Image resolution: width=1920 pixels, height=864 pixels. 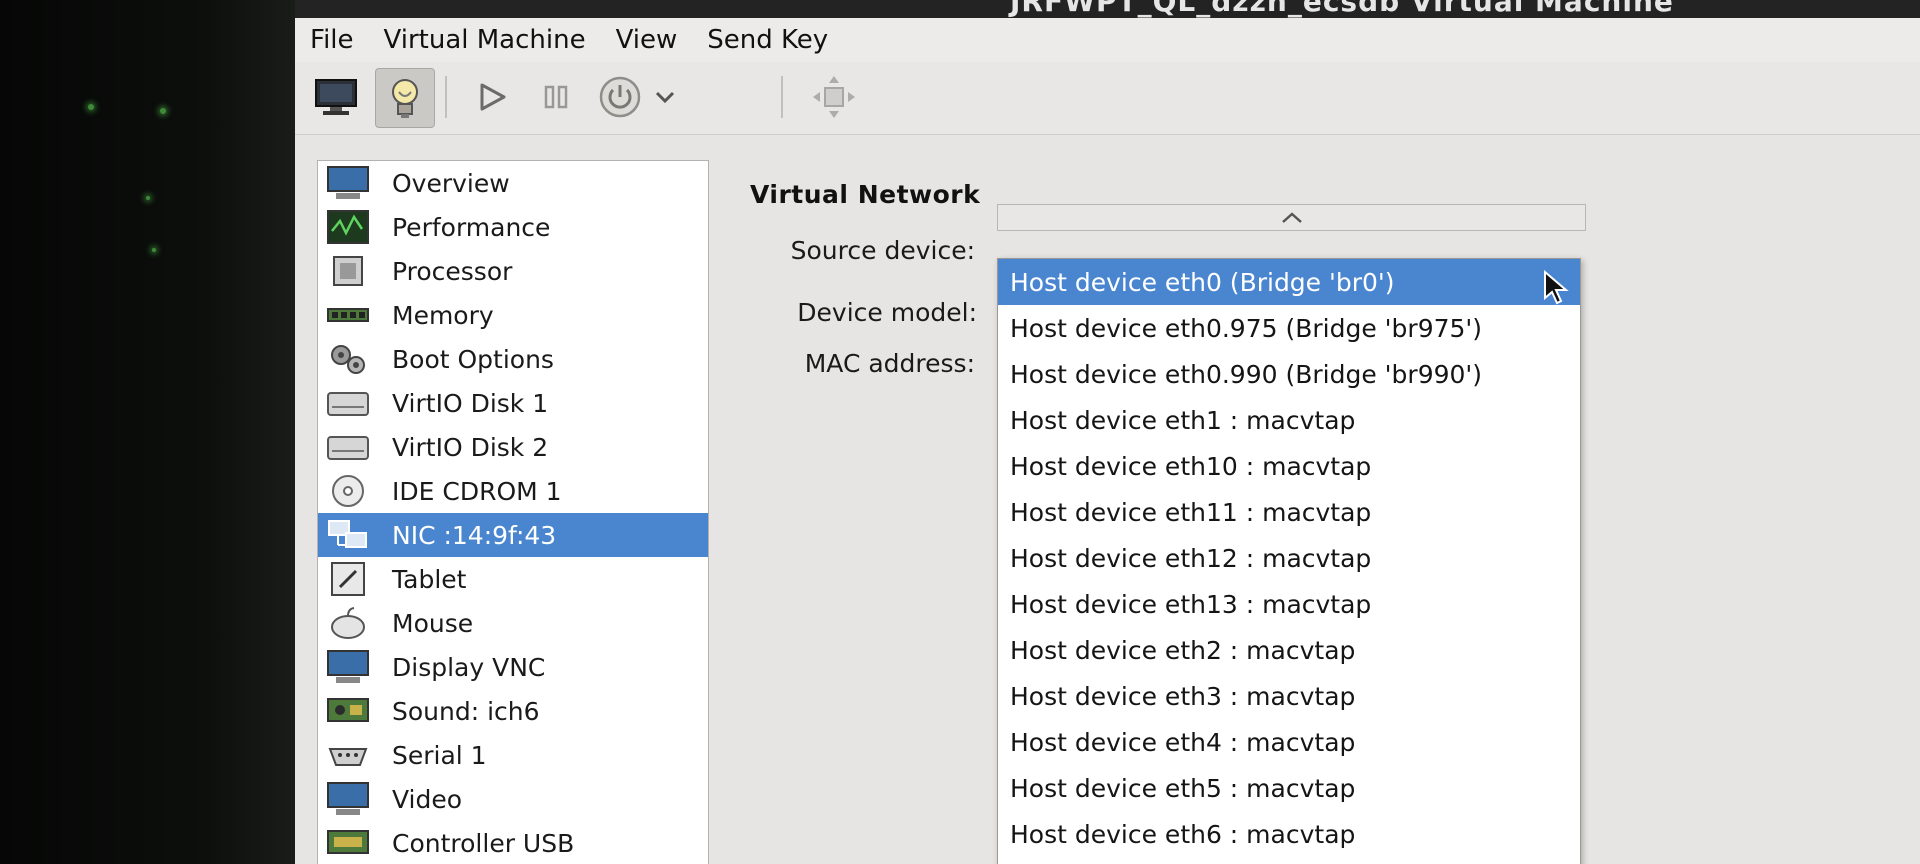 What do you see at coordinates (348, 799) in the screenshot?
I see `video-icon` at bounding box center [348, 799].